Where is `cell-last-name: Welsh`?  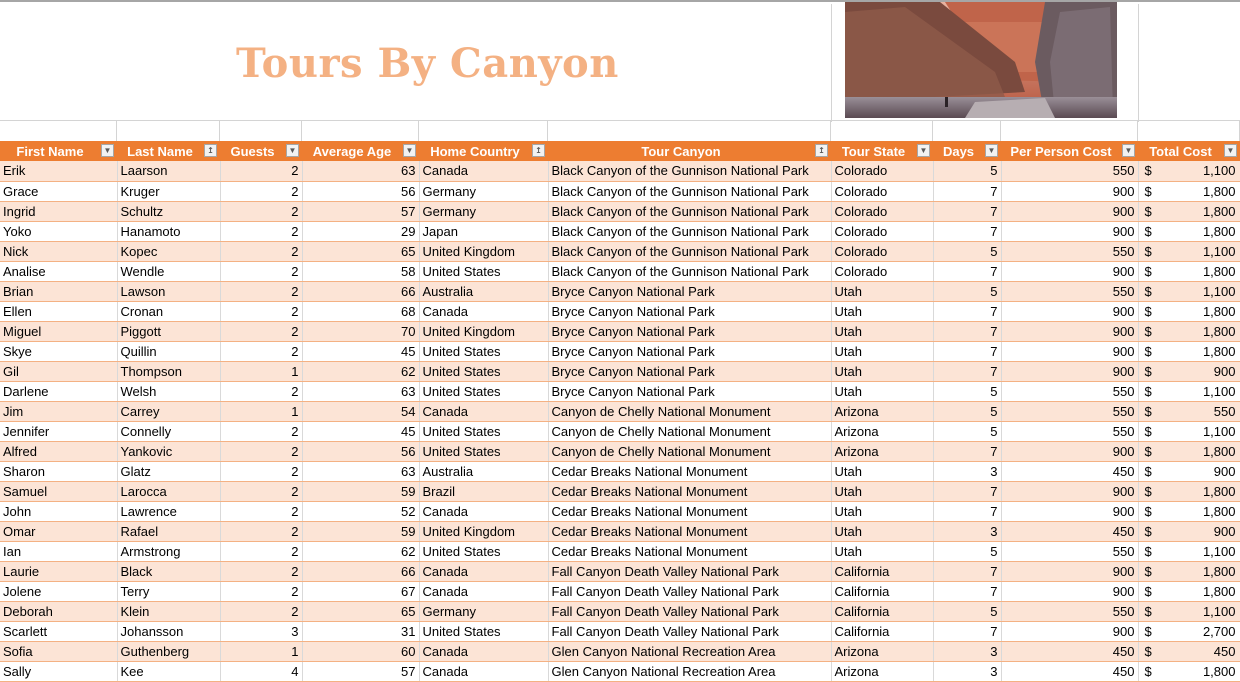
cell-last-name: Welsh is located at coordinates (169, 391).